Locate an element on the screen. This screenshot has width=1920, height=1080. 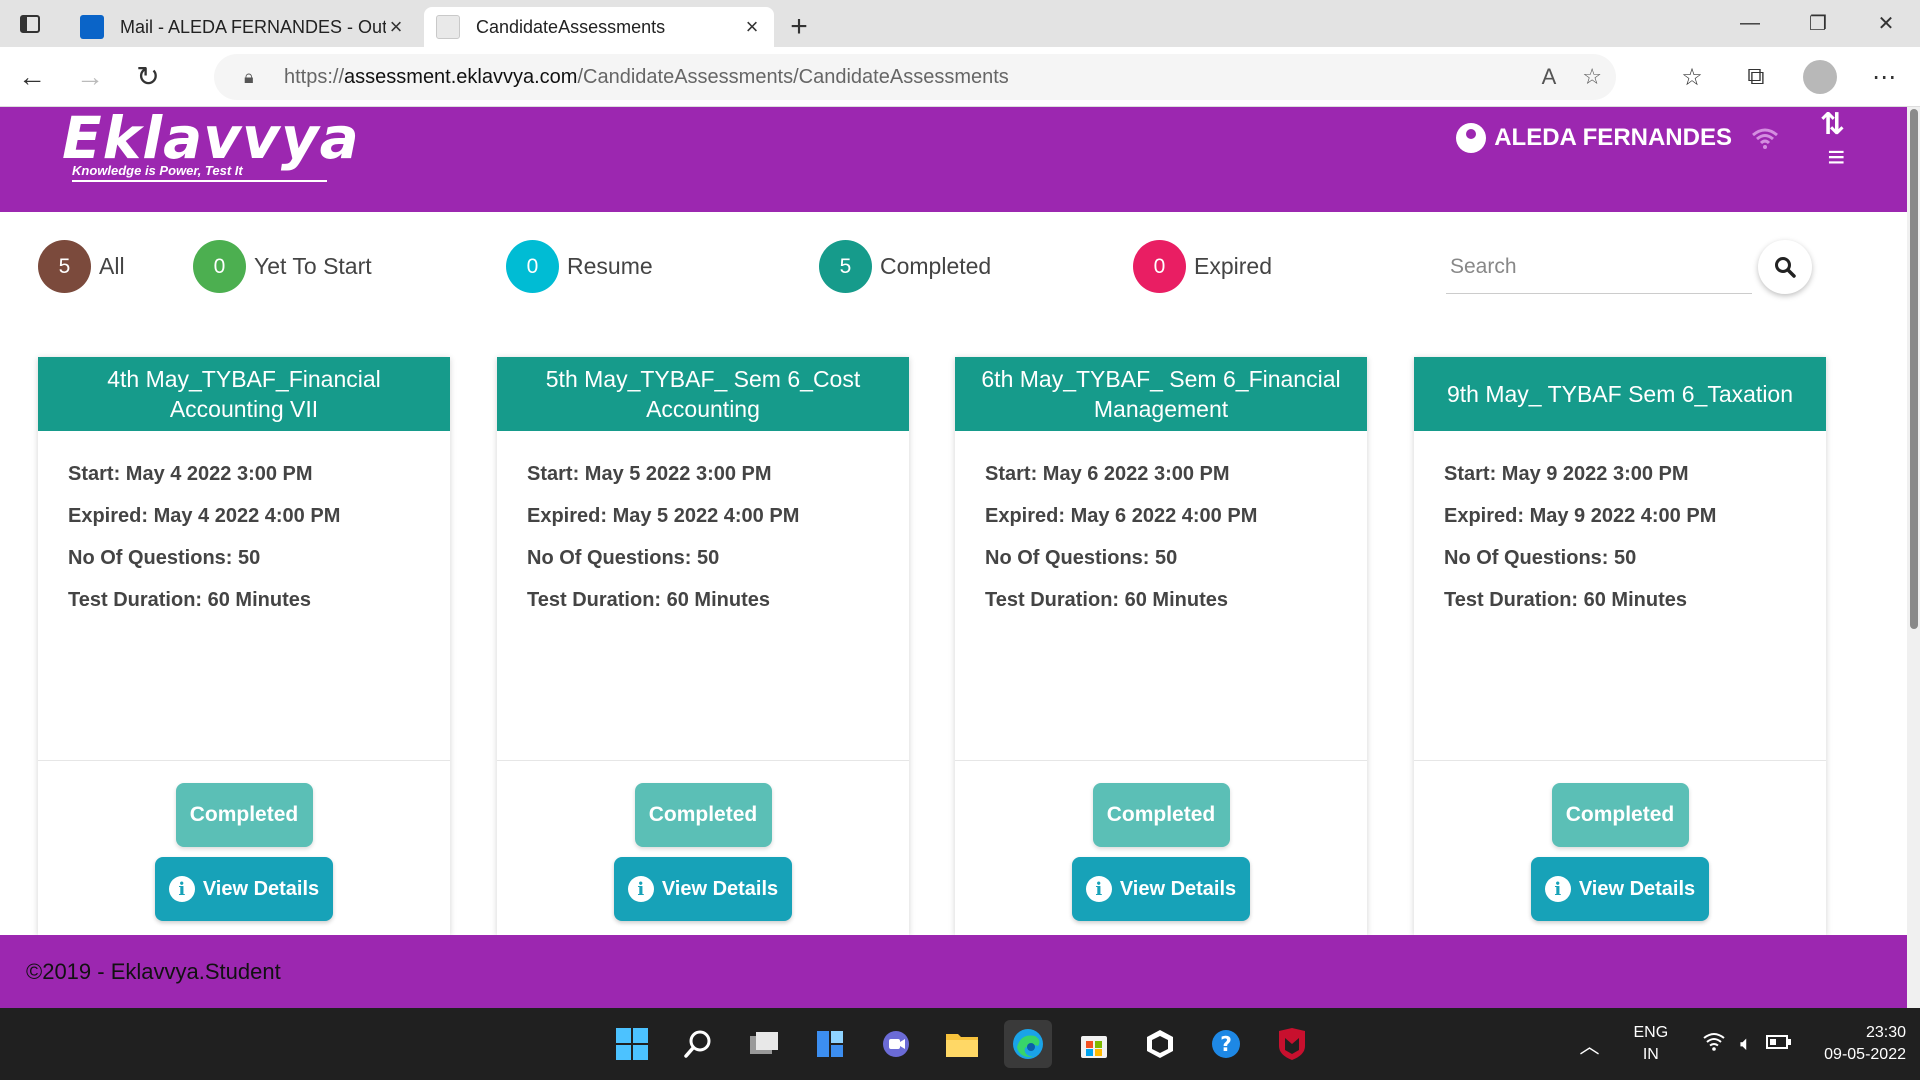
toolbar-right: ☆ ⧉ ⋯ is located at coordinates (1788, 77).